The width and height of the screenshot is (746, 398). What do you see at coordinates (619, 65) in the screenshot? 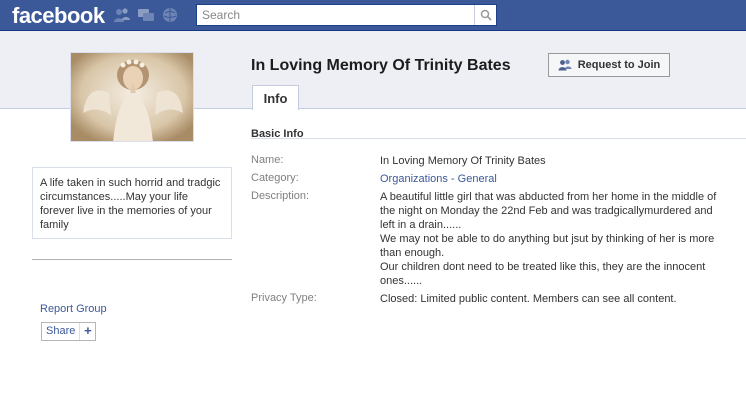
I see `request-to-join-label: Request to Join` at bounding box center [619, 65].